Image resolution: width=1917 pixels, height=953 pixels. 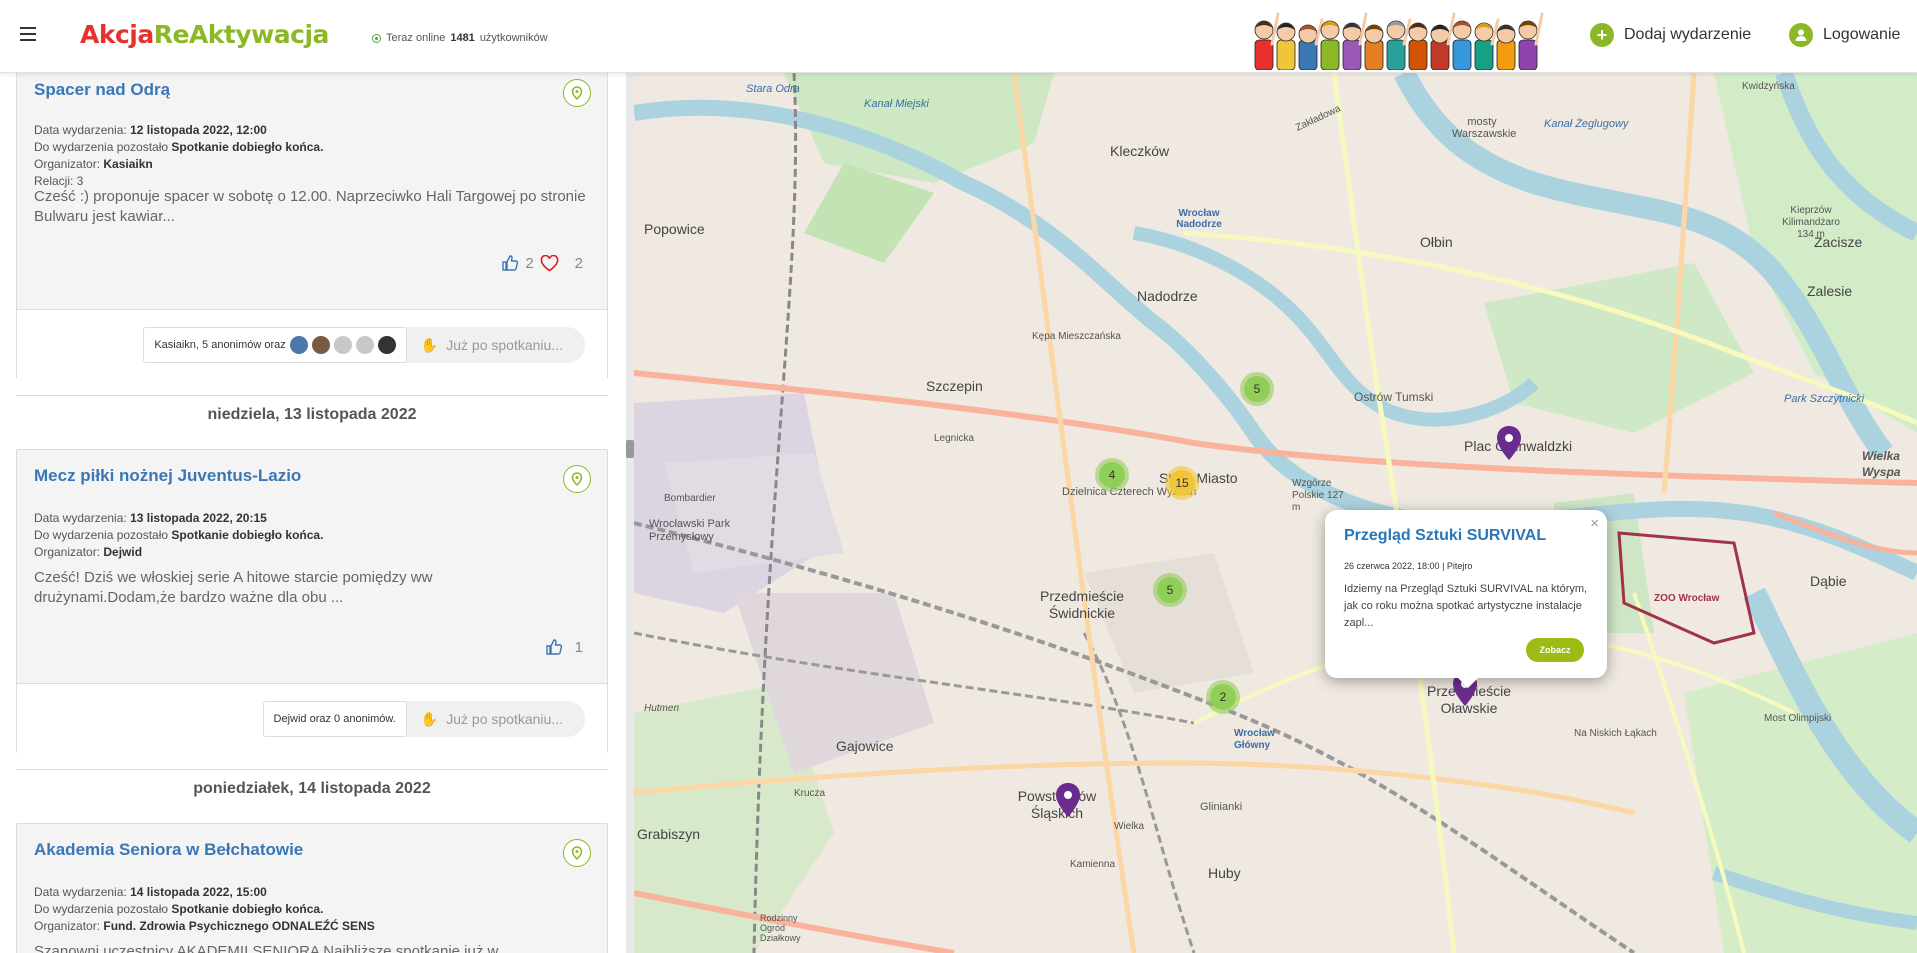 What do you see at coordinates (117, 34) in the screenshot?
I see `logo-part1: Akcja` at bounding box center [117, 34].